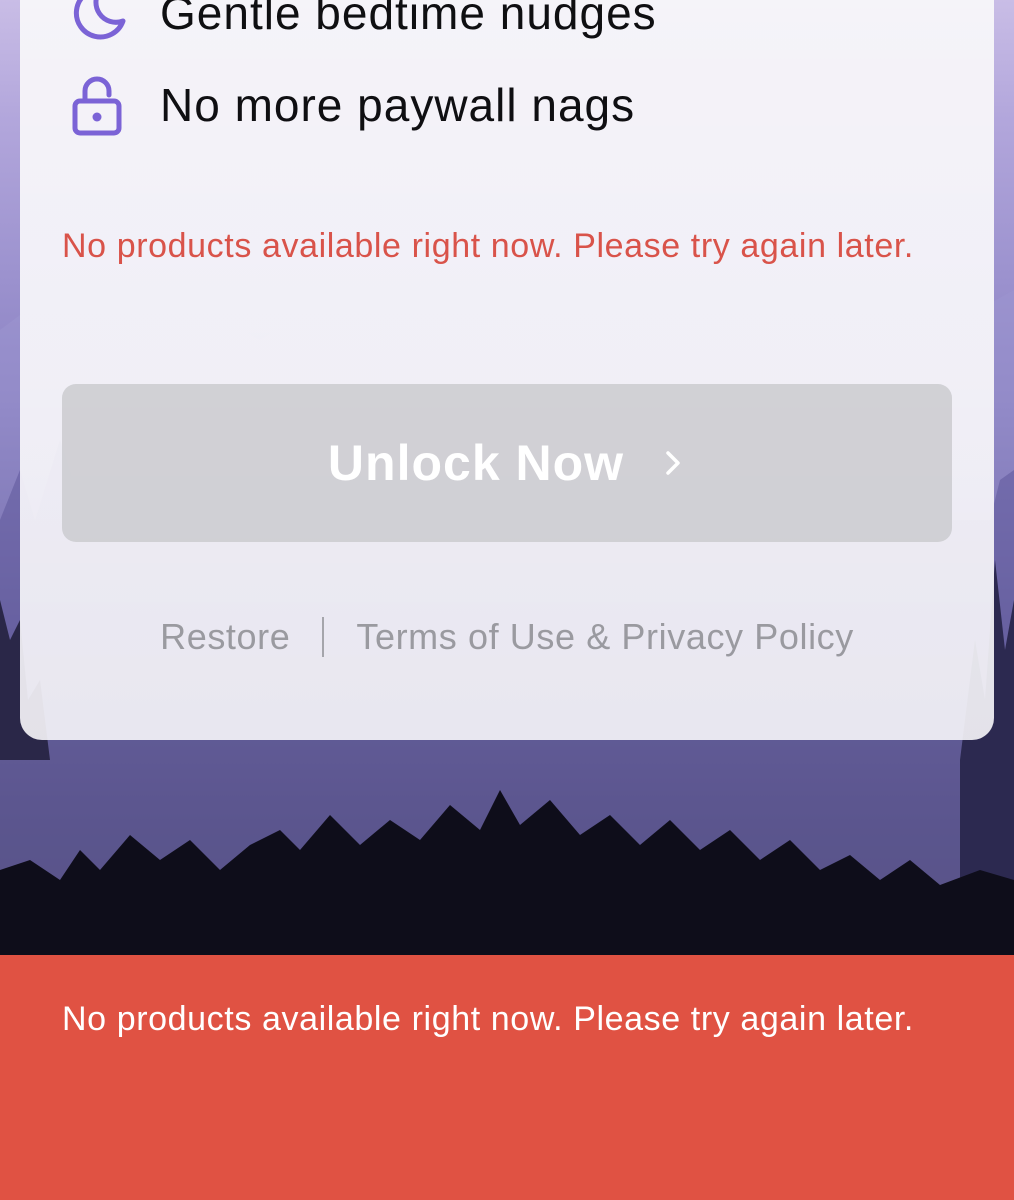 The width and height of the screenshot is (1014, 1200). I want to click on feature-row-bedtime: Gentle bedtime nudges, so click(360, 23).